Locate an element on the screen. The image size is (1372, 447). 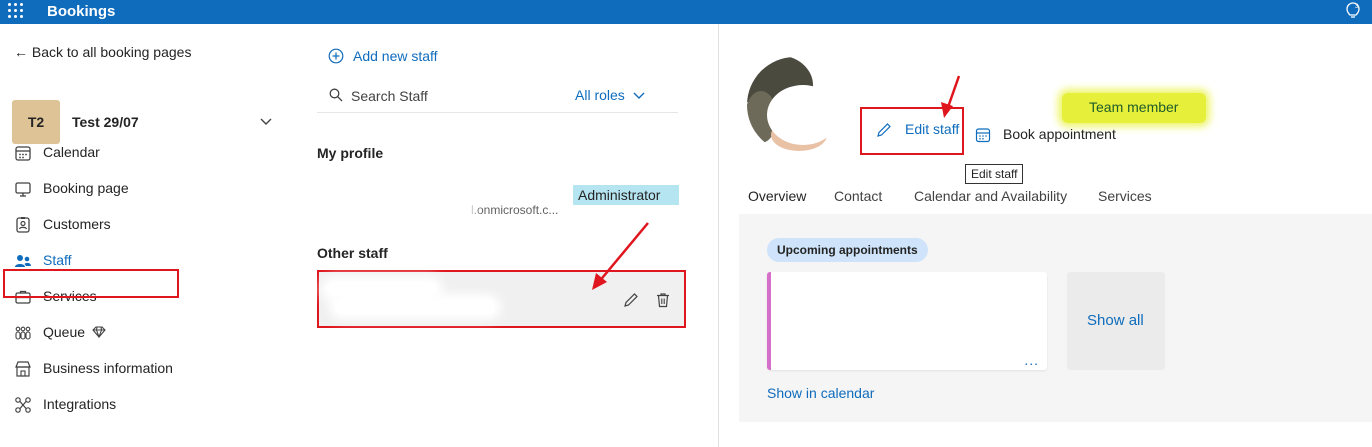
nav-label: Queue is located at coordinates (64, 332).